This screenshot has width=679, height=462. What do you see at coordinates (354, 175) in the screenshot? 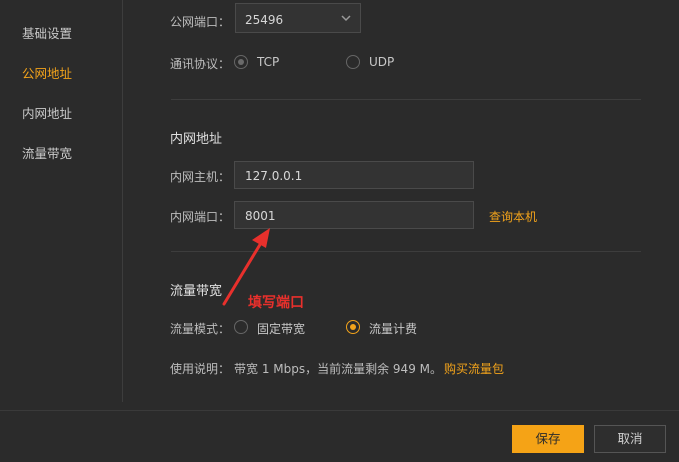
I see `intranet-host-input: 127.0.0.1` at bounding box center [354, 175].